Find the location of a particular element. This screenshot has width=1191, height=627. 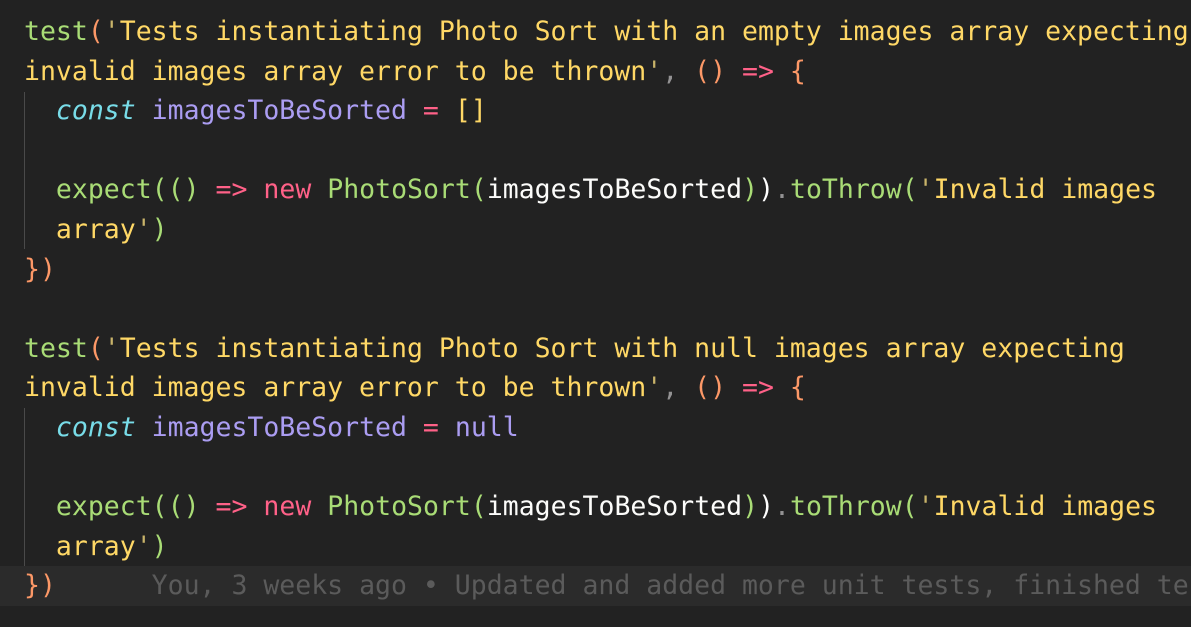

code-line: const imagesToBeSorted = null is located at coordinates (271, 428).